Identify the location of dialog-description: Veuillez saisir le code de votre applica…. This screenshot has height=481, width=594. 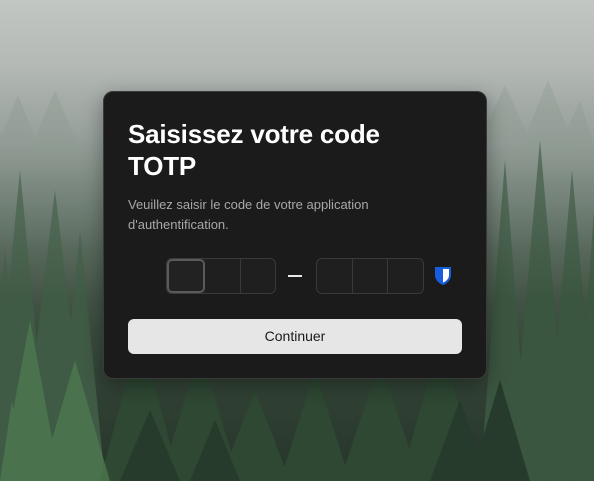
(248, 214).